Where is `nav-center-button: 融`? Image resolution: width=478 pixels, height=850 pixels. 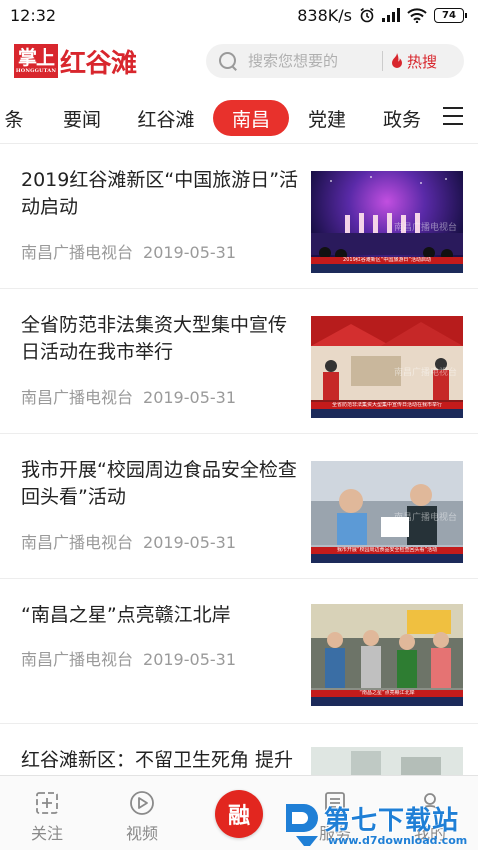 nav-center-button: 融 is located at coordinates (239, 814).